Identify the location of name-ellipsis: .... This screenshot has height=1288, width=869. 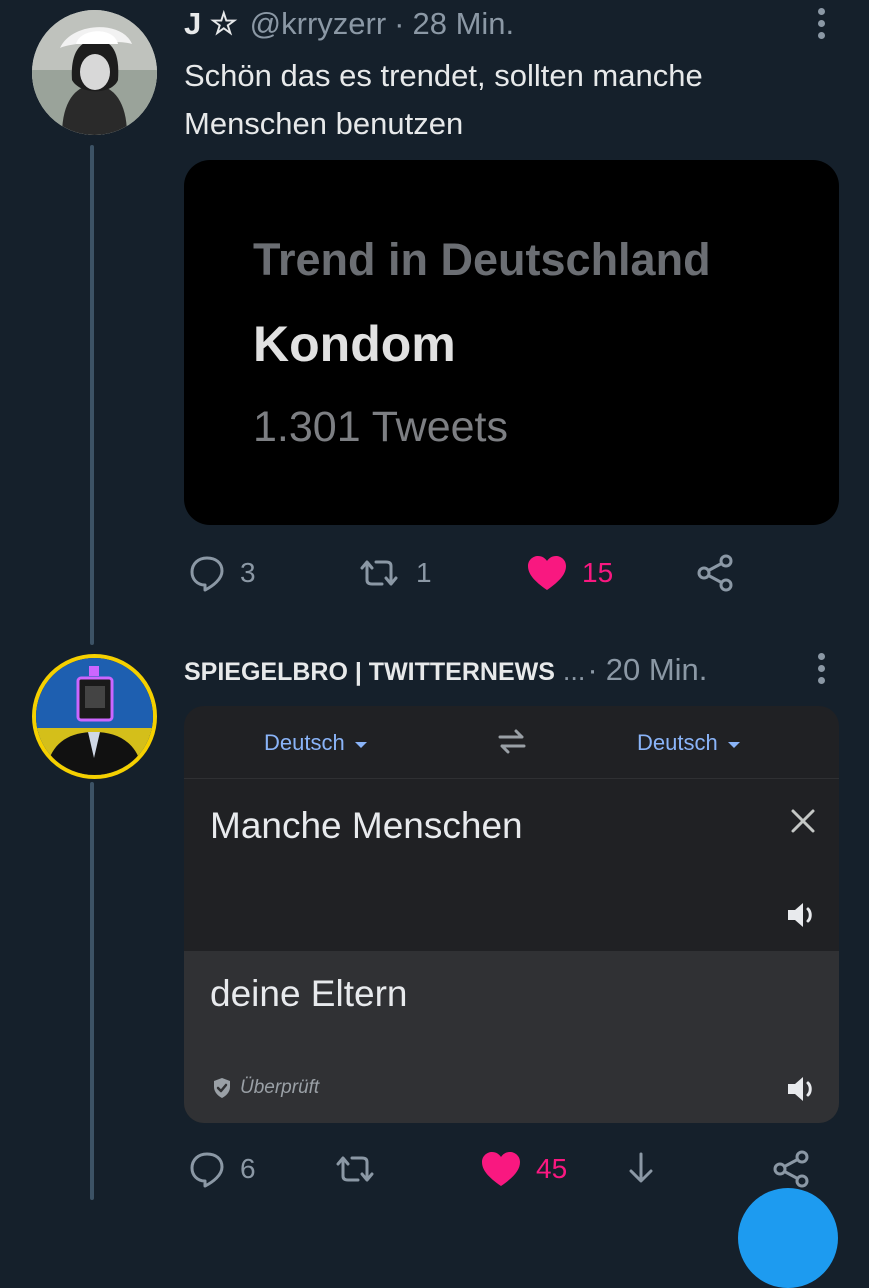
(574, 671).